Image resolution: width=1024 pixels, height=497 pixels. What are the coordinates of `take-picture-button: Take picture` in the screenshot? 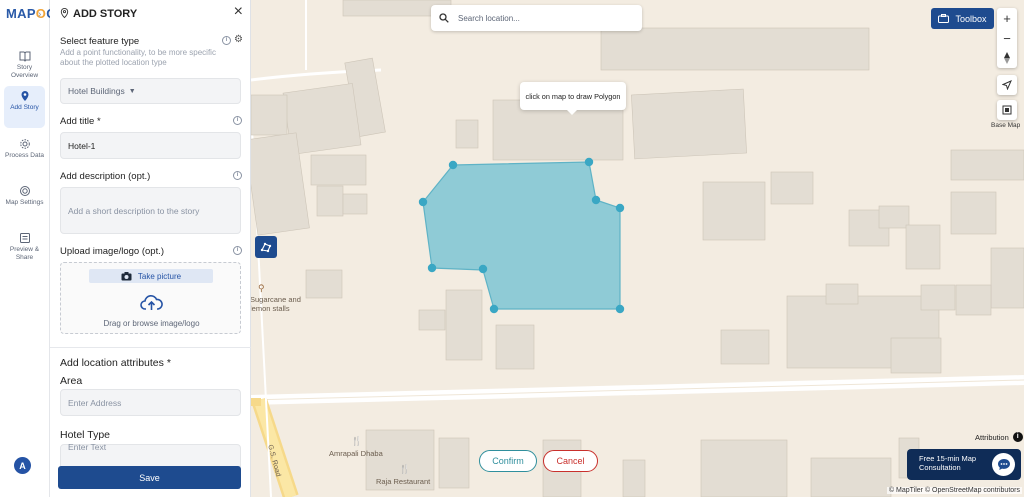 It's located at (151, 276).